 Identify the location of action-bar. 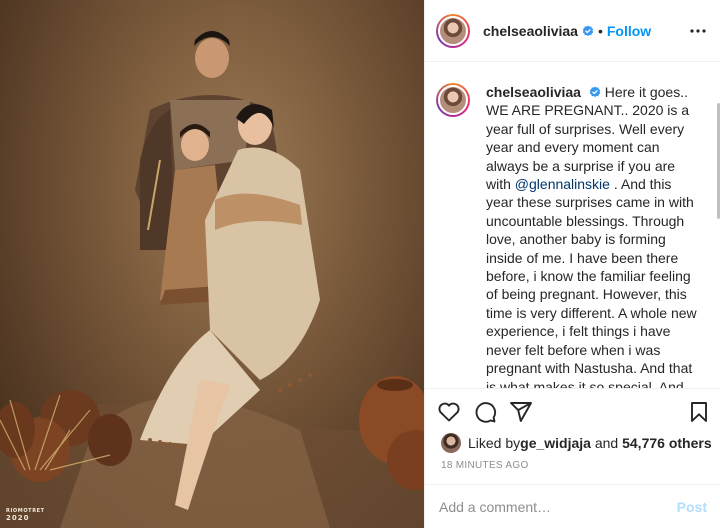
(572, 414).